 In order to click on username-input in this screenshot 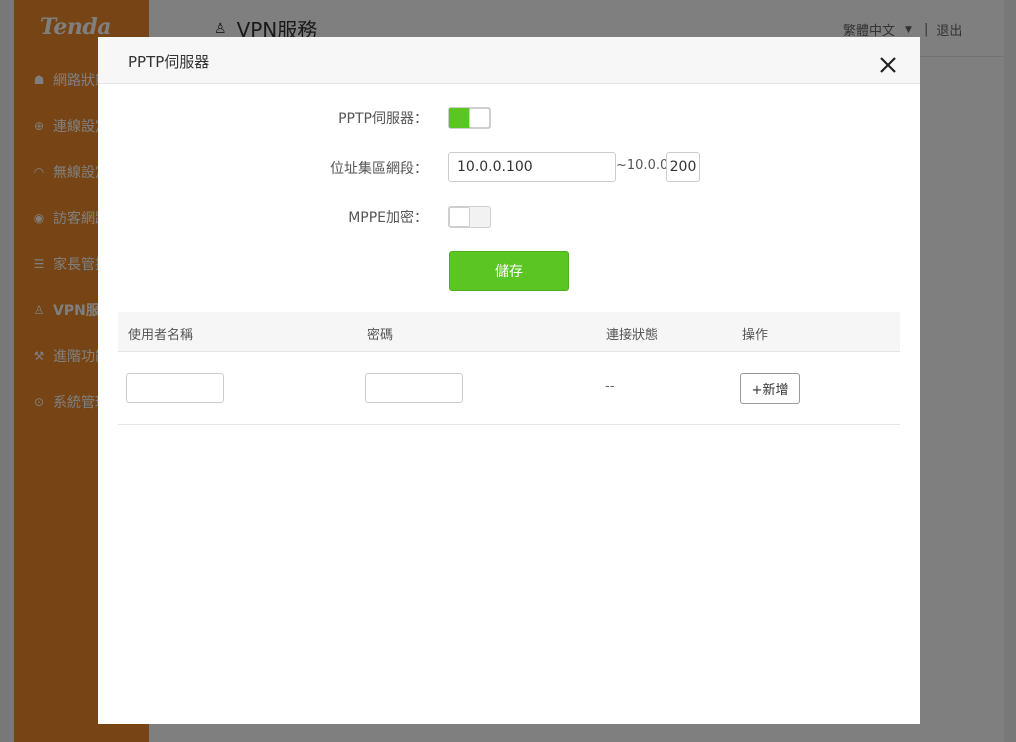, I will do `click(175, 388)`.